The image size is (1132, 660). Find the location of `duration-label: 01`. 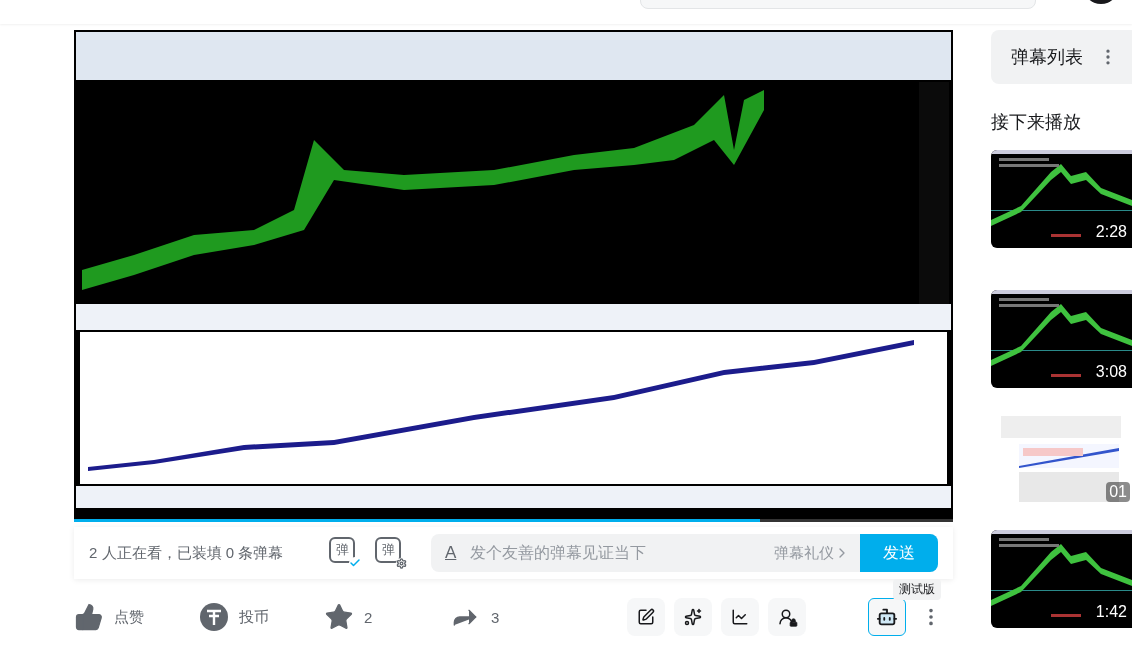

duration-label: 01 is located at coordinates (1118, 492).